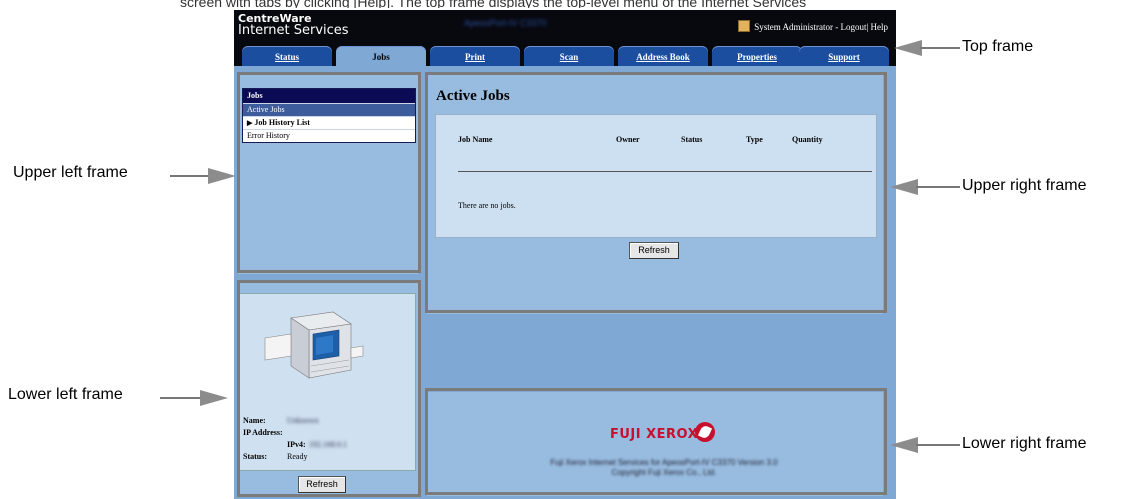 This screenshot has height=499, width=1122. What do you see at coordinates (938, 187) in the screenshot?
I see `upper-right-line` at bounding box center [938, 187].